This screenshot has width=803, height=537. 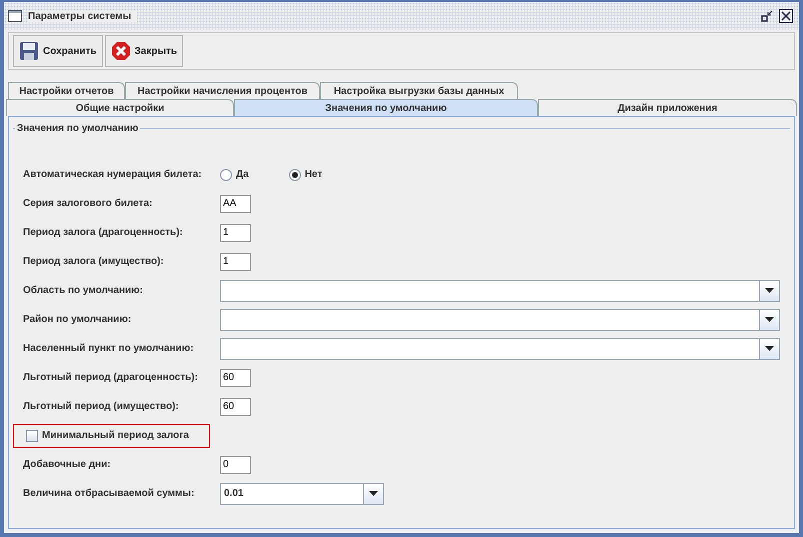 I want to click on field-label: Льготный период (имущество):, so click(x=101, y=406).